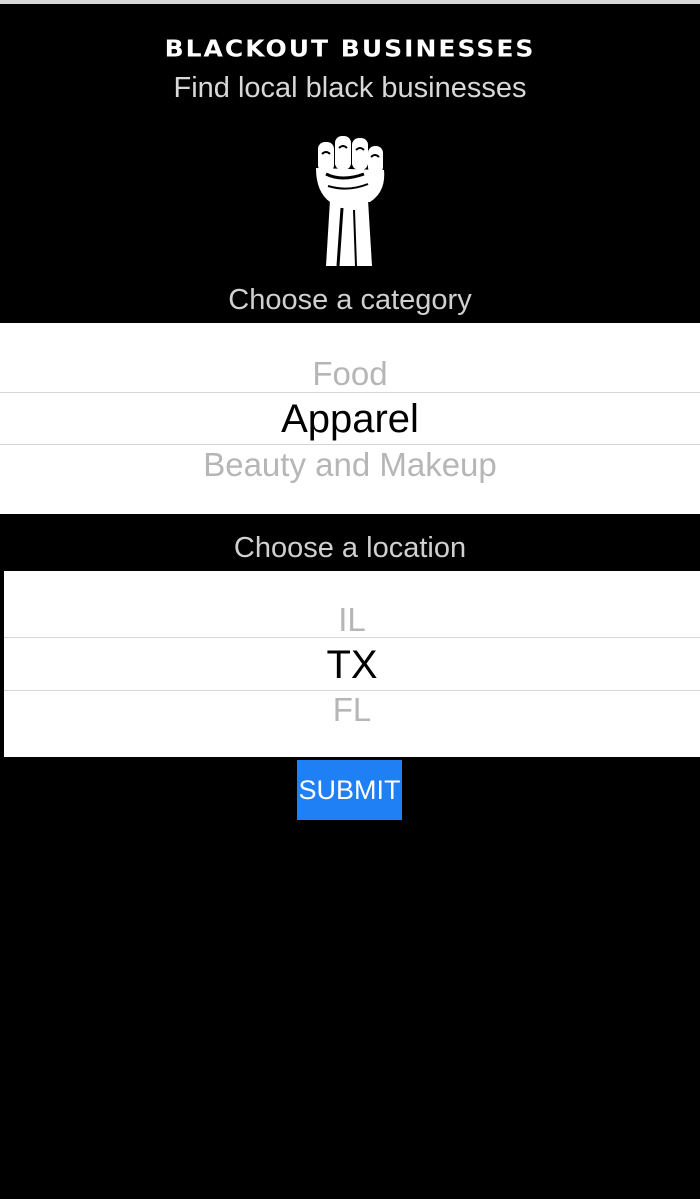 This screenshot has height=1199, width=700. I want to click on app-title: BLACKOUT BUSINESSES, so click(350, 48).